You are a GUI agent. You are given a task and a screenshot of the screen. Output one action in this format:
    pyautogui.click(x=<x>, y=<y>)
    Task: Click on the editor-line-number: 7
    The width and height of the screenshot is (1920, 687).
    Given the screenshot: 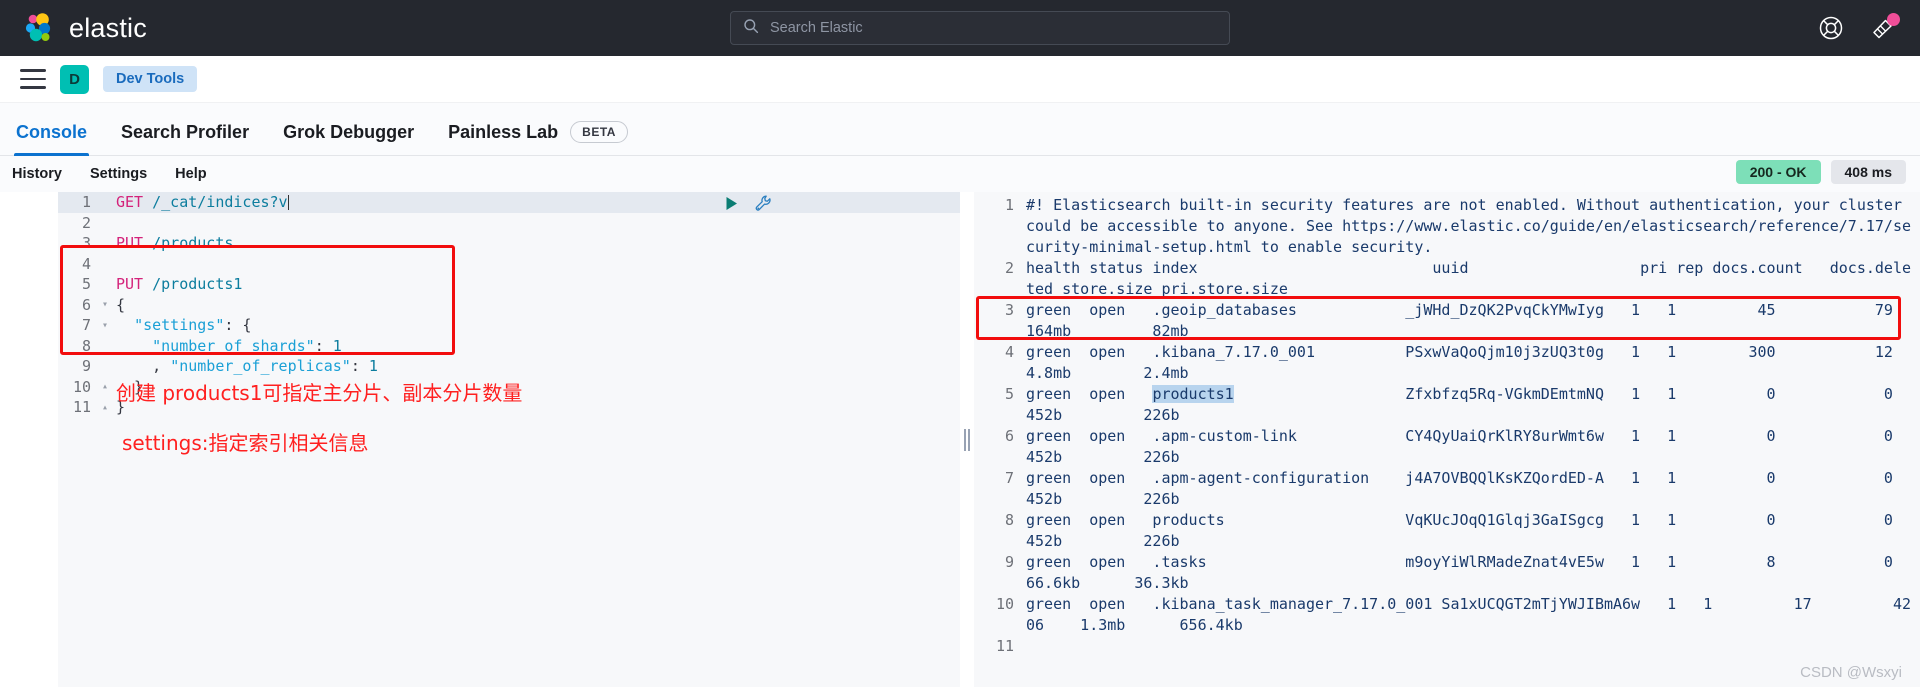 What is the action you would take?
    pyautogui.click(x=86, y=325)
    